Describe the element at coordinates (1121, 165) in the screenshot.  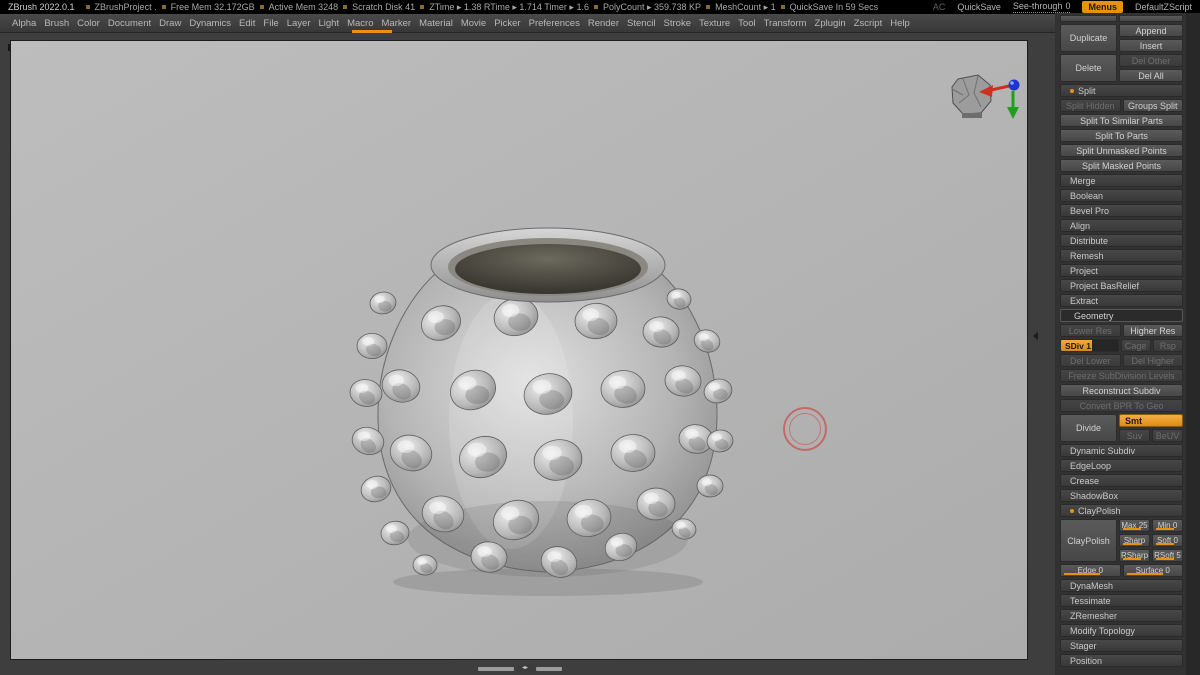
I see `split-masked-points-button: Split Masked Points` at that location.